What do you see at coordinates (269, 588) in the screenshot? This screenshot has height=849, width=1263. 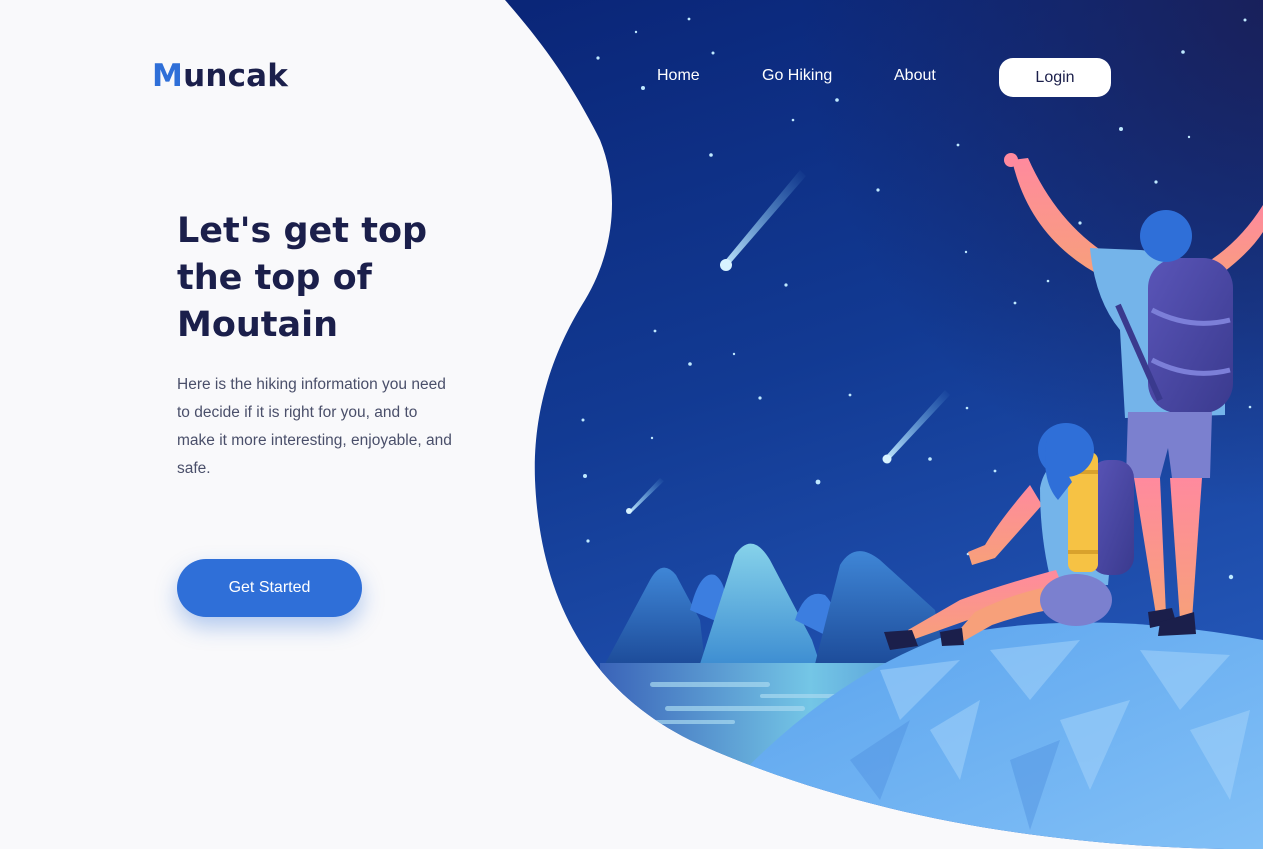 I see `get-started-button: Get Started` at bounding box center [269, 588].